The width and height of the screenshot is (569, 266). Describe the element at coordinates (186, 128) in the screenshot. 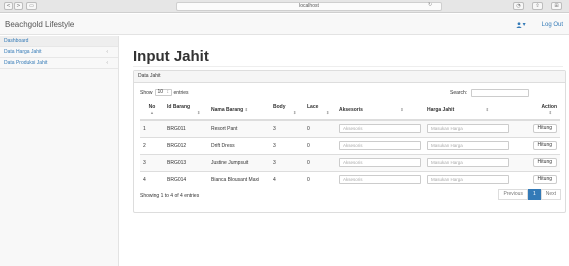

I see `cell-id-barang: BRG011` at that location.